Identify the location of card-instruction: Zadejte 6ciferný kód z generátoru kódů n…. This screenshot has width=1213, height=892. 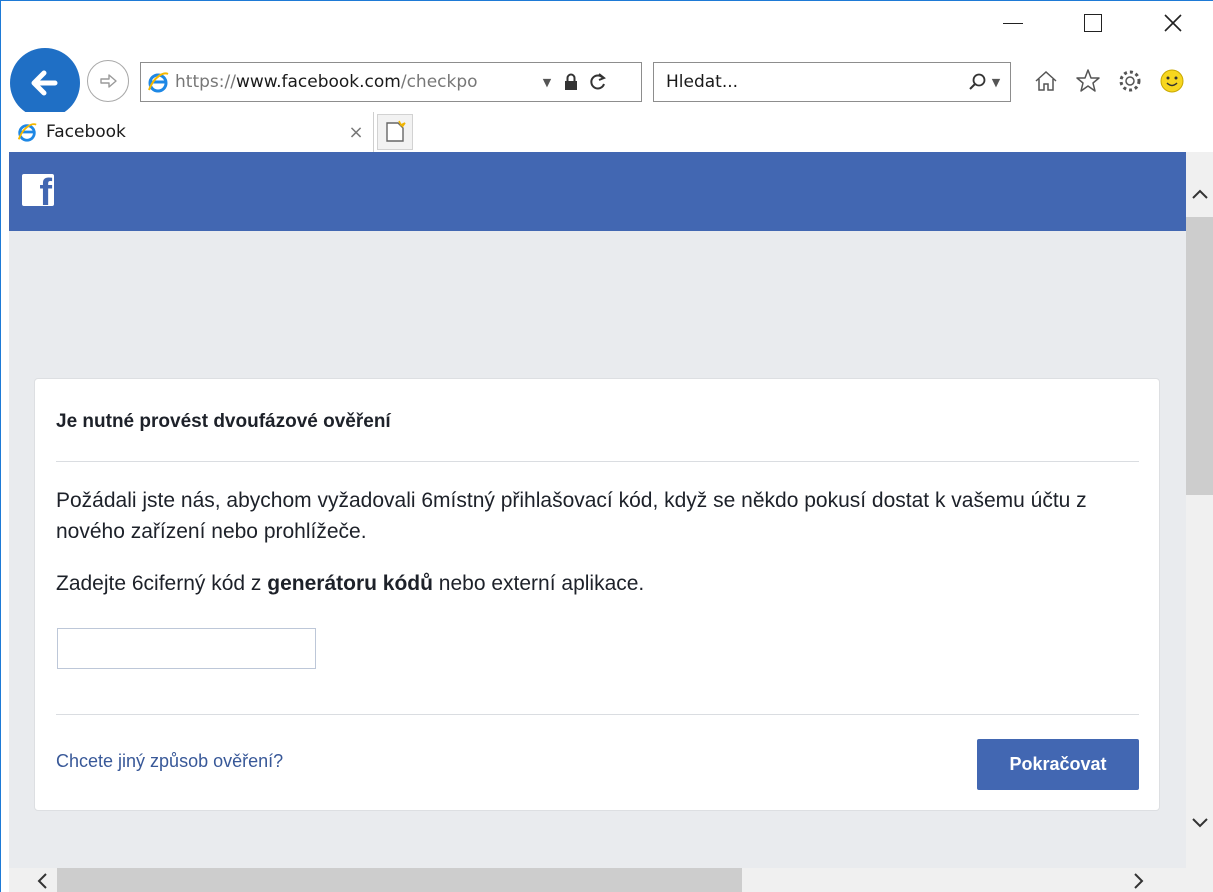
(350, 584).